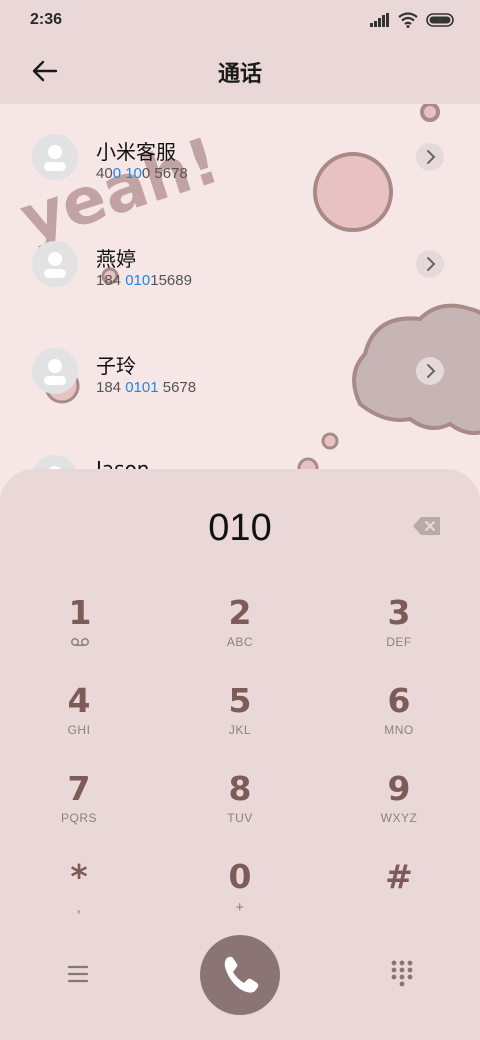  I want to click on header: 通话, so click(240, 72).